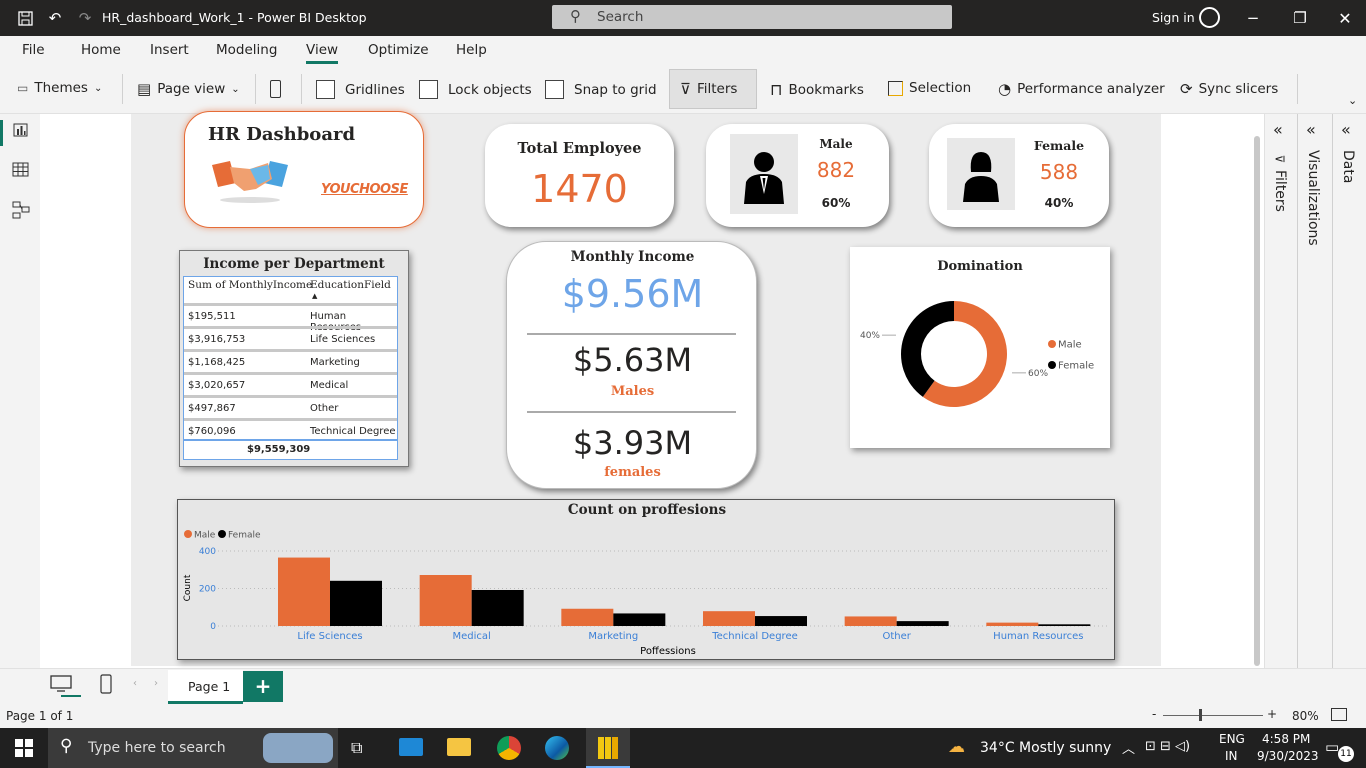  I want to click on menu-optimize: Optimize, so click(398, 50).